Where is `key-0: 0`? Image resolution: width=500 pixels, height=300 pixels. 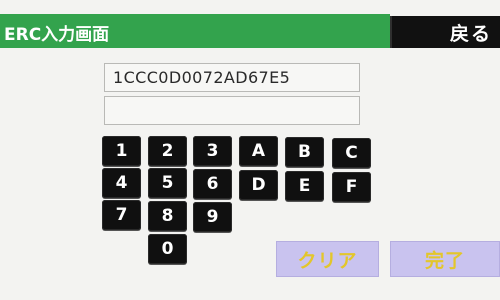
key-0: 0 is located at coordinates (167, 249).